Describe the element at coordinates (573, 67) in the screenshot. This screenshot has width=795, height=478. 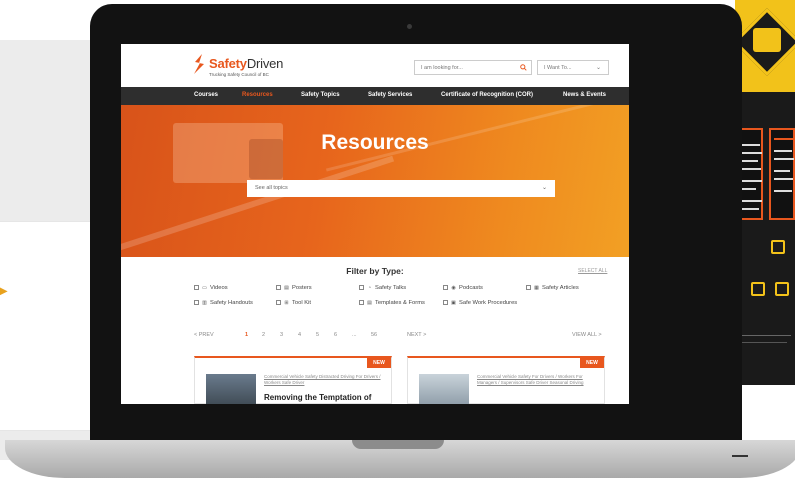
I see `i-want-to-dropdown: I Want To... ⌄` at that location.